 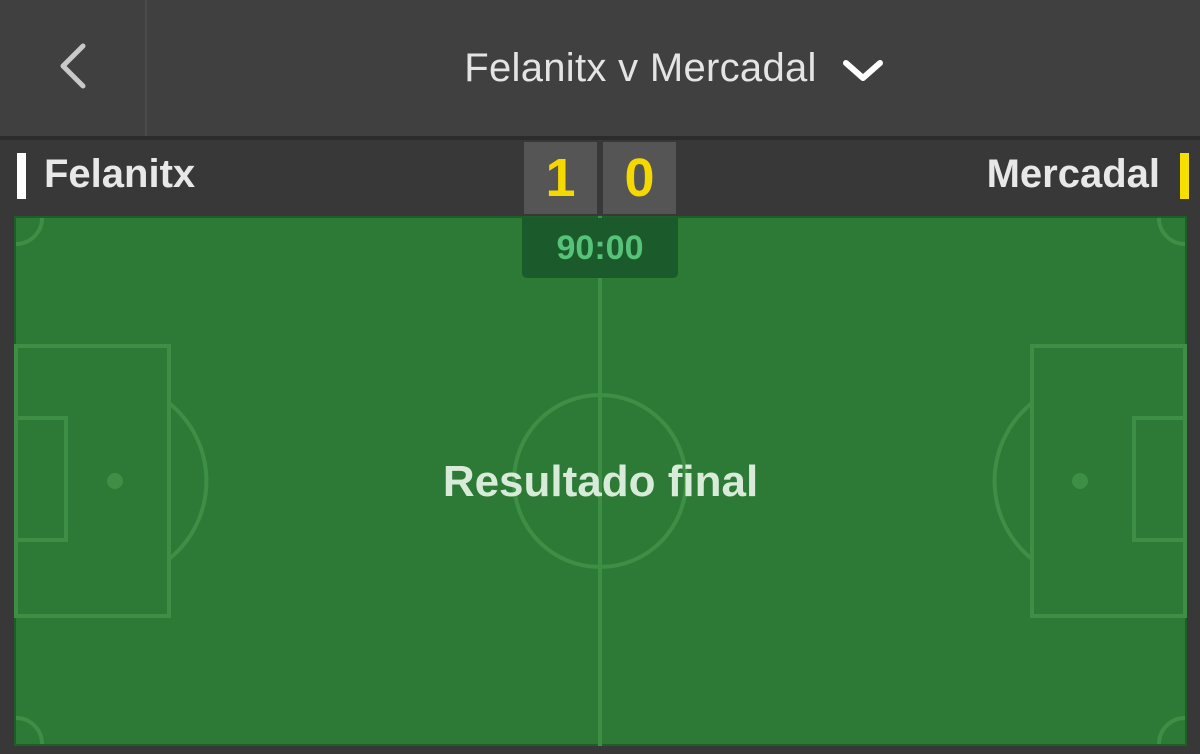 I want to click on back-button, so click(x=72, y=68).